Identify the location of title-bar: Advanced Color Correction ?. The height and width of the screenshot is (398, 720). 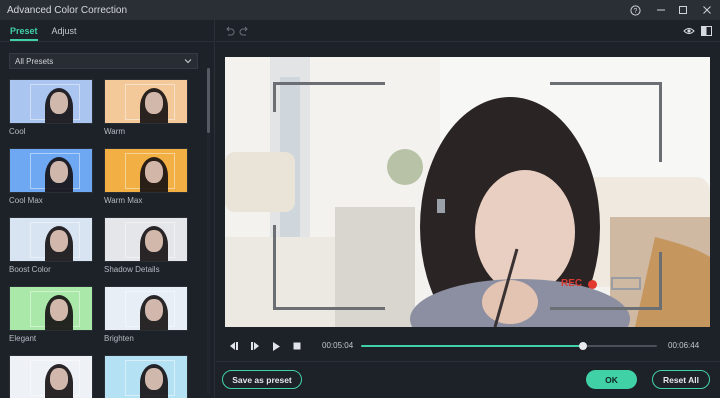
(360, 10).